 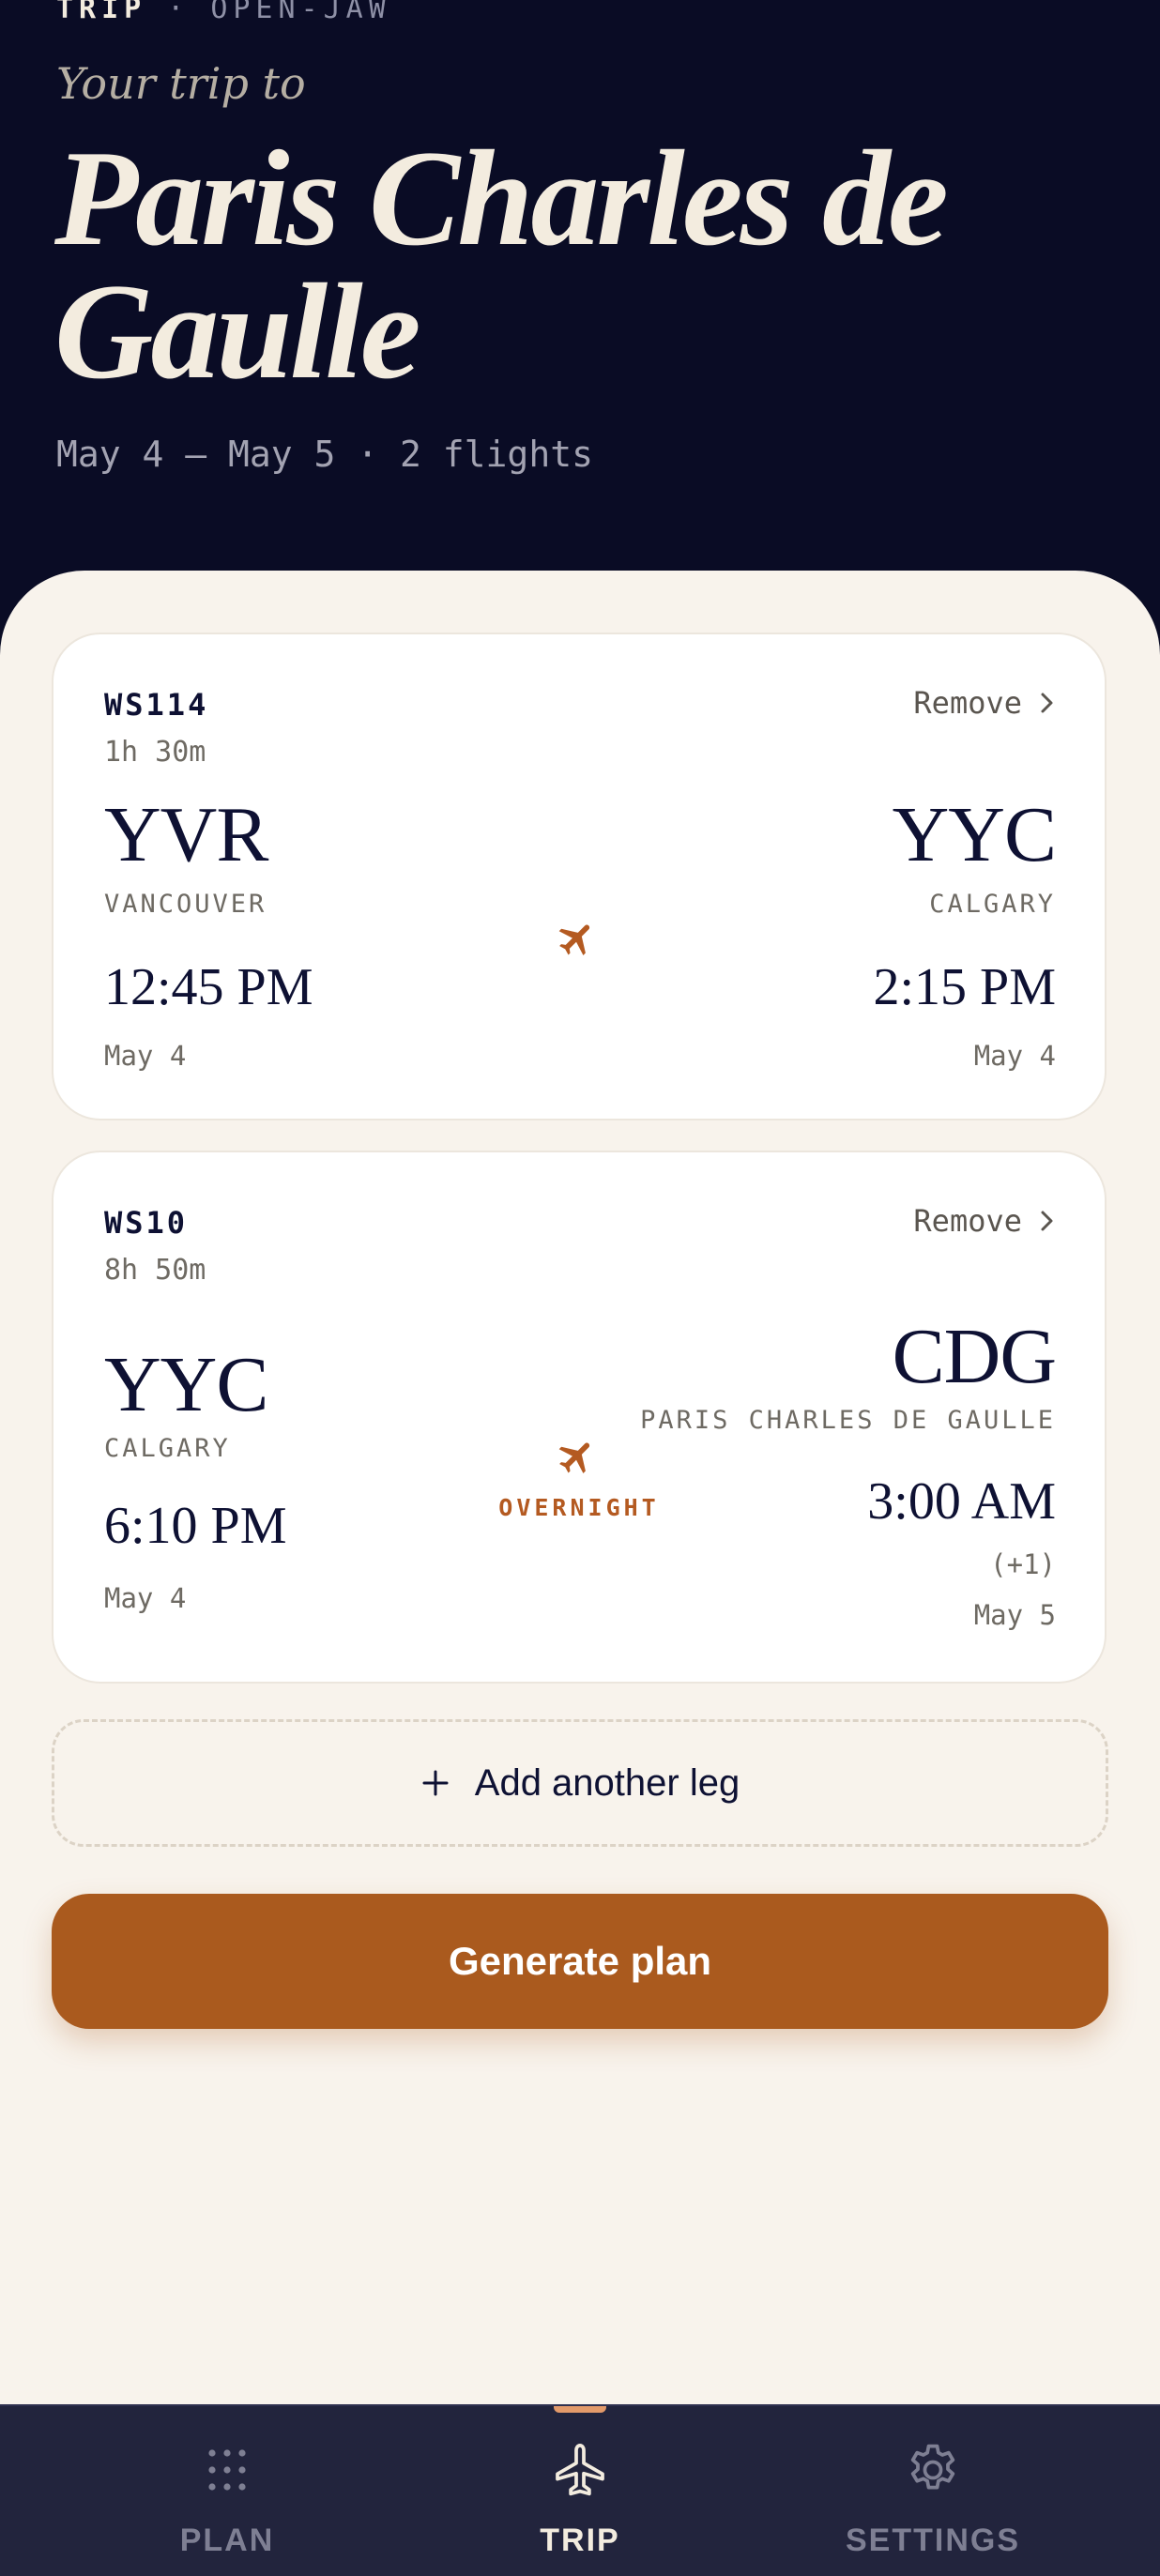 What do you see at coordinates (1014, 1056) in the screenshot?
I see `arrival-date: May 4` at bounding box center [1014, 1056].